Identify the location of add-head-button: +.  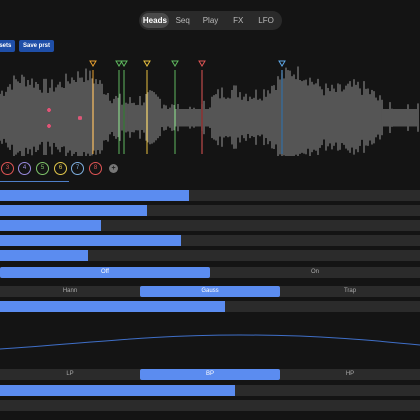
(113, 168).